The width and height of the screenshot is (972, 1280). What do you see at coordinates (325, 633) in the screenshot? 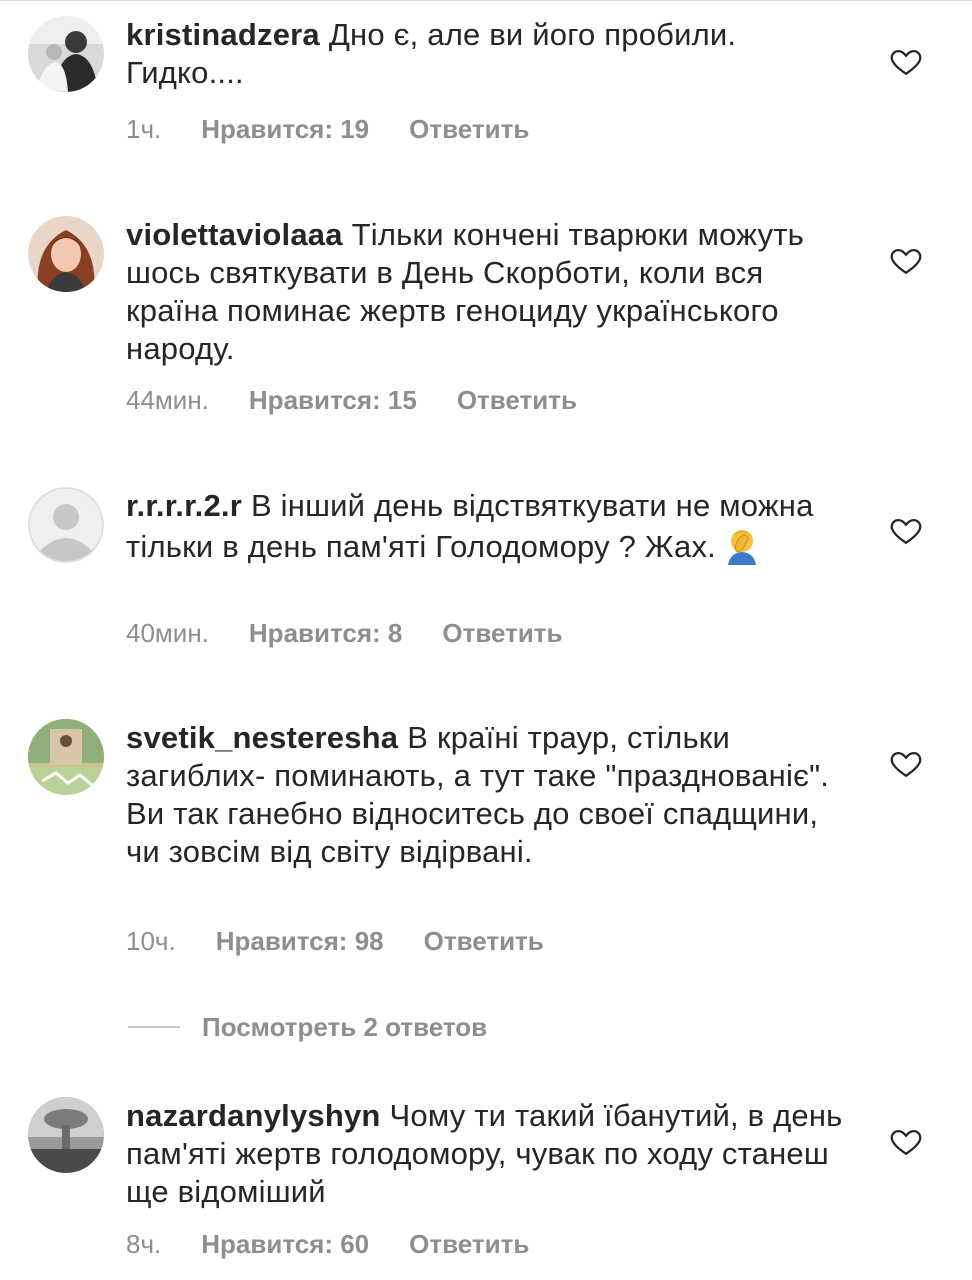
I see `comment-likes: Нравится: 8` at bounding box center [325, 633].